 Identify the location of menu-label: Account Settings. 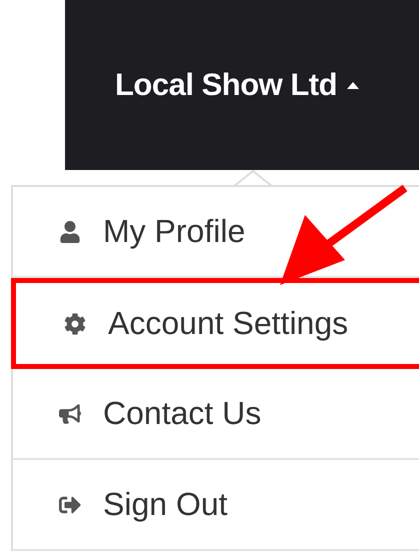
(228, 323).